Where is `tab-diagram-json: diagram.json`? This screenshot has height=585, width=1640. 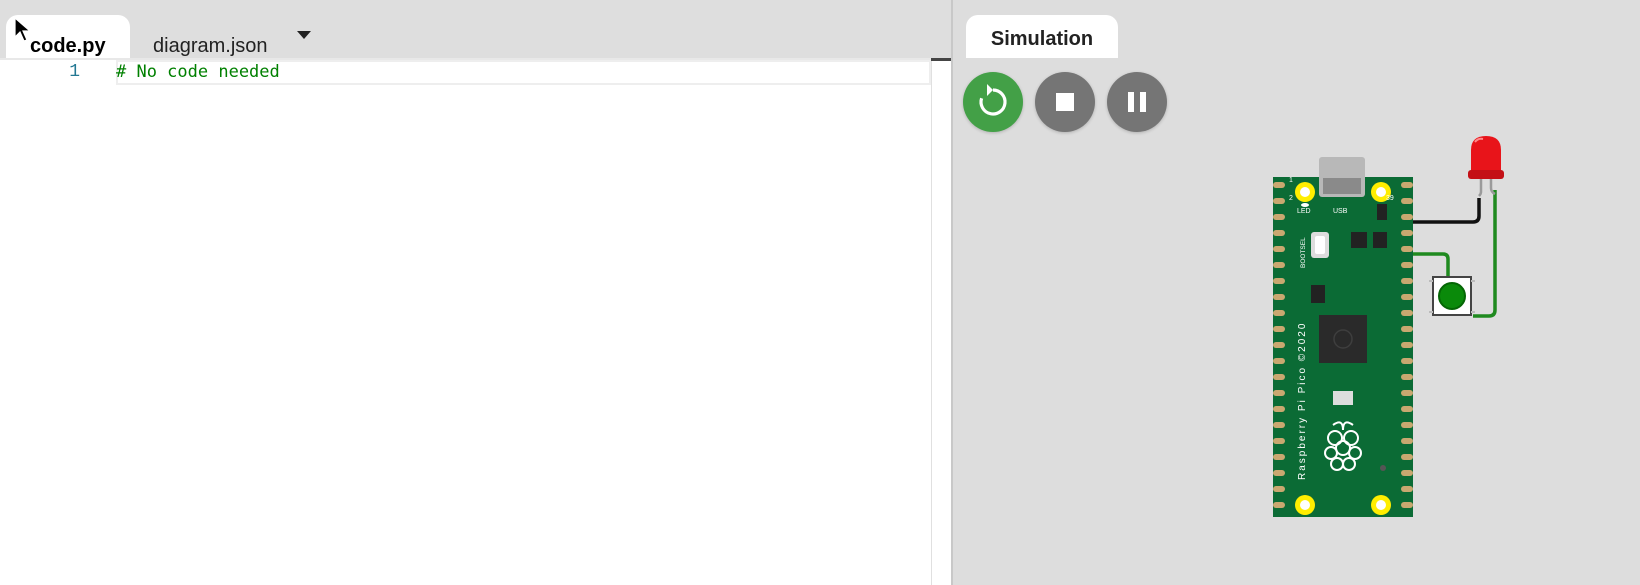
tab-diagram-json: diagram.json is located at coordinates (208, 36).